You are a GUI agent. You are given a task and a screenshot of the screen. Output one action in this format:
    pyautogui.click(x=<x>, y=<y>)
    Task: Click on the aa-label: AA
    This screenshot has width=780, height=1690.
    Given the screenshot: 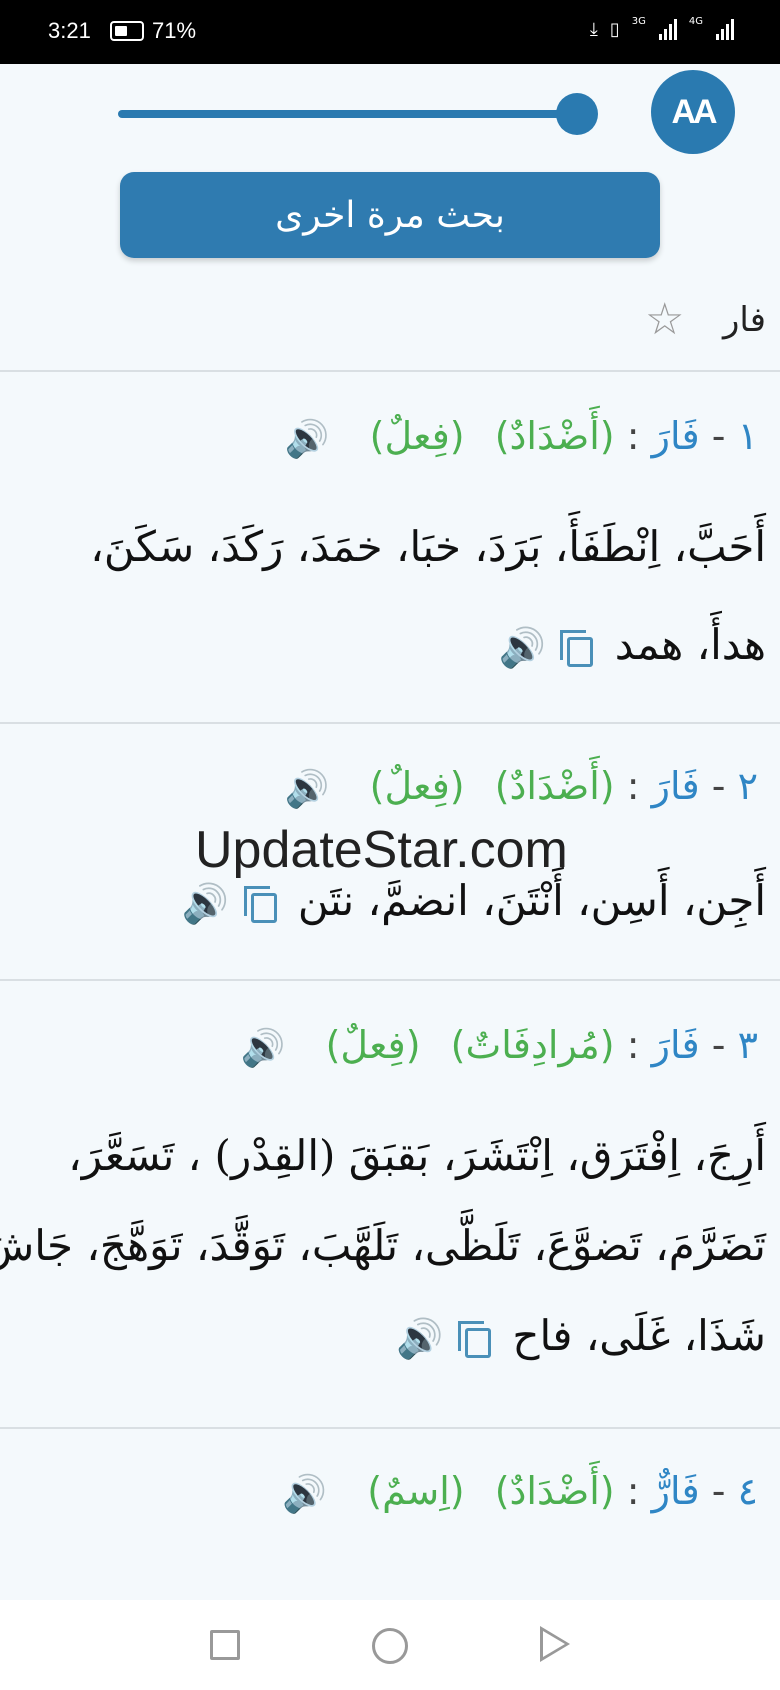 What is the action you would take?
    pyautogui.click(x=694, y=111)
    